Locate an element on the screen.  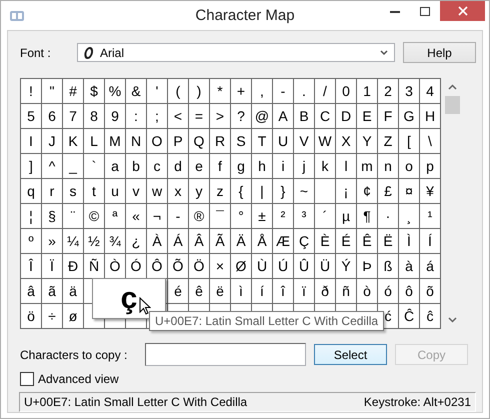
tooltip: U+00E7: Latin Small Letter C With Cedilla is located at coordinates (266, 321).